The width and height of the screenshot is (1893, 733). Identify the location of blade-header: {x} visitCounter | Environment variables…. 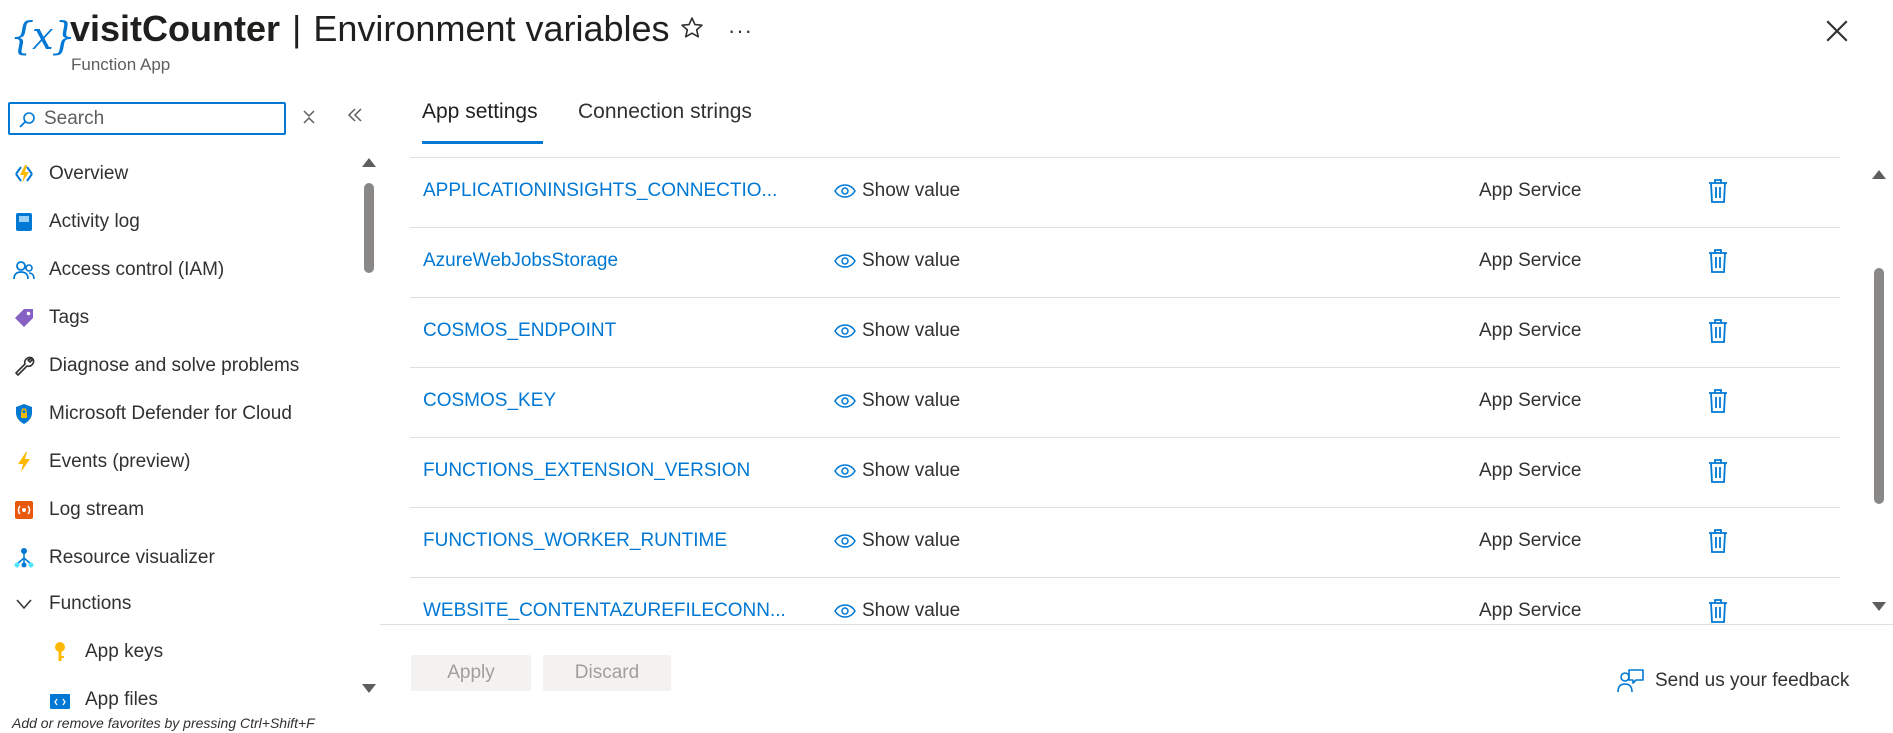
(946, 45).